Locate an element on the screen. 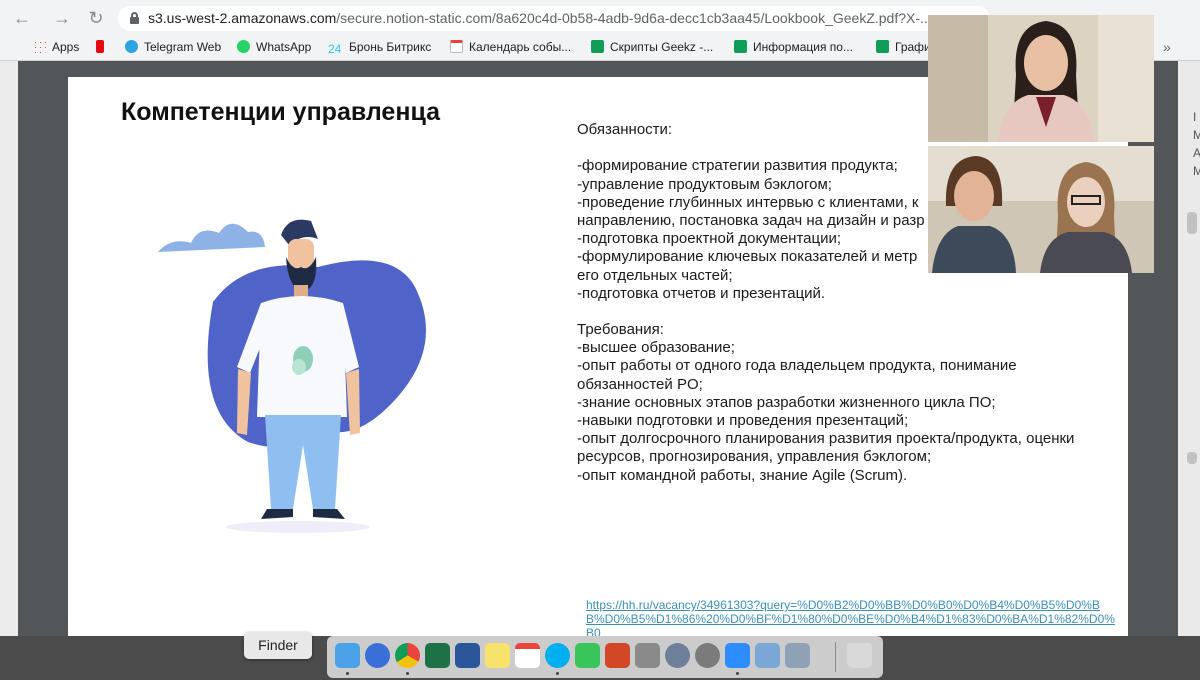 Image resolution: width=1200 pixels, height=680 pixels. netflix-icon is located at coordinates (100, 46).